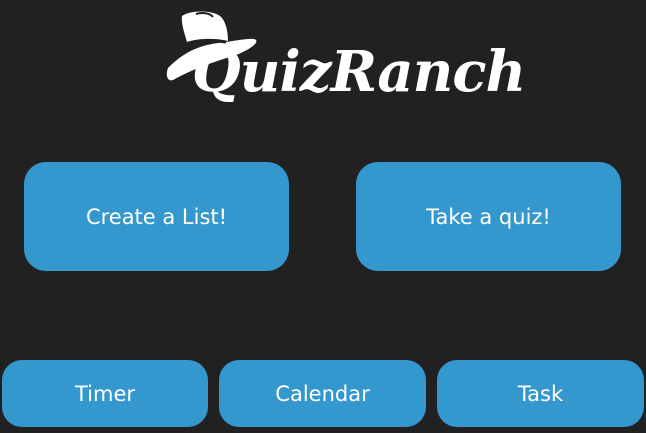  I want to click on app-logo: QuizRanch, so click(343, 64).